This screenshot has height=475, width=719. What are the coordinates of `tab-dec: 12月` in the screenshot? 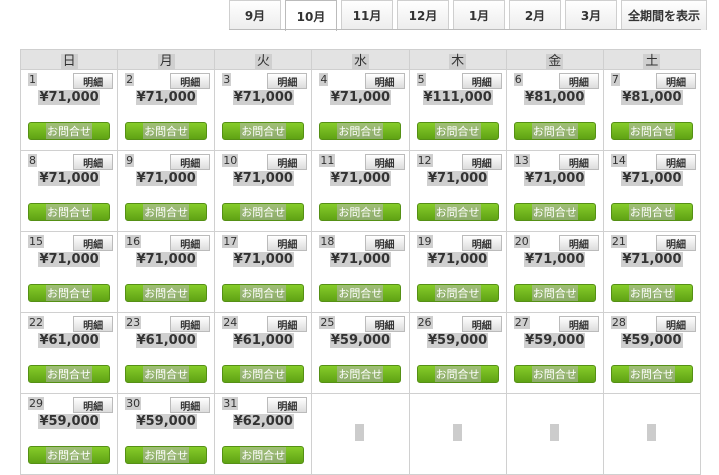 It's located at (423, 15).